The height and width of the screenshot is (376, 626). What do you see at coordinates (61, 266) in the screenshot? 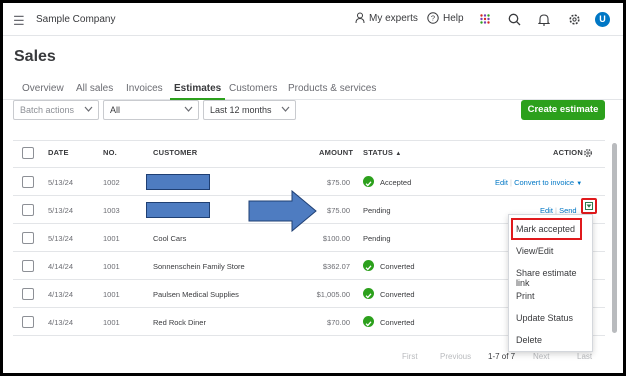
I see `row-date: 4/14/24` at bounding box center [61, 266].